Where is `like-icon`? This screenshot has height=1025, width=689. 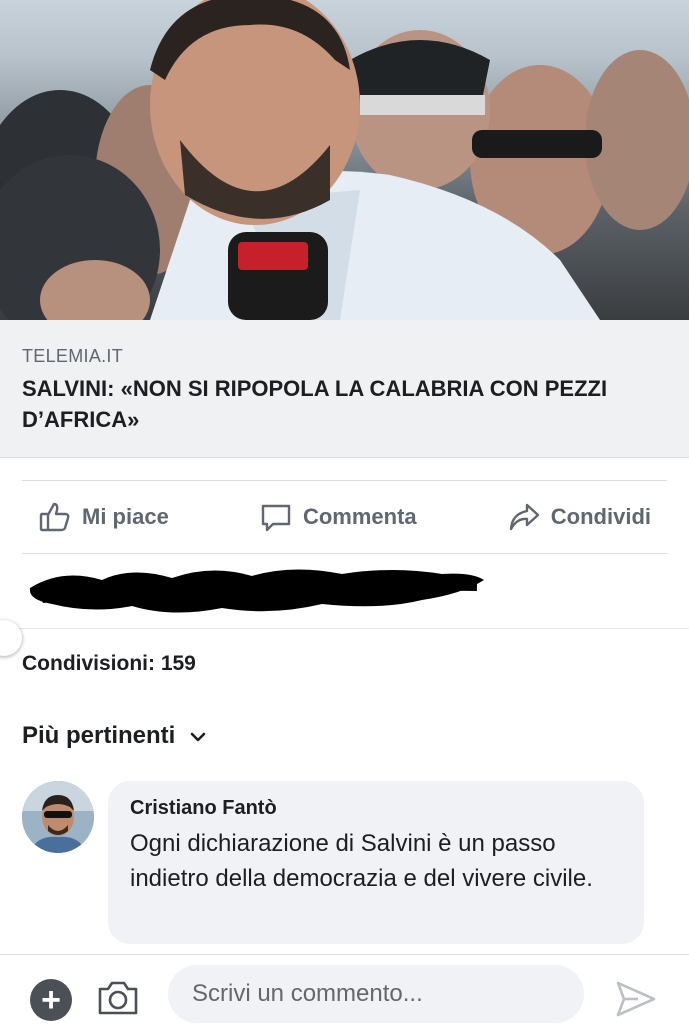
like-icon is located at coordinates (55, 517).